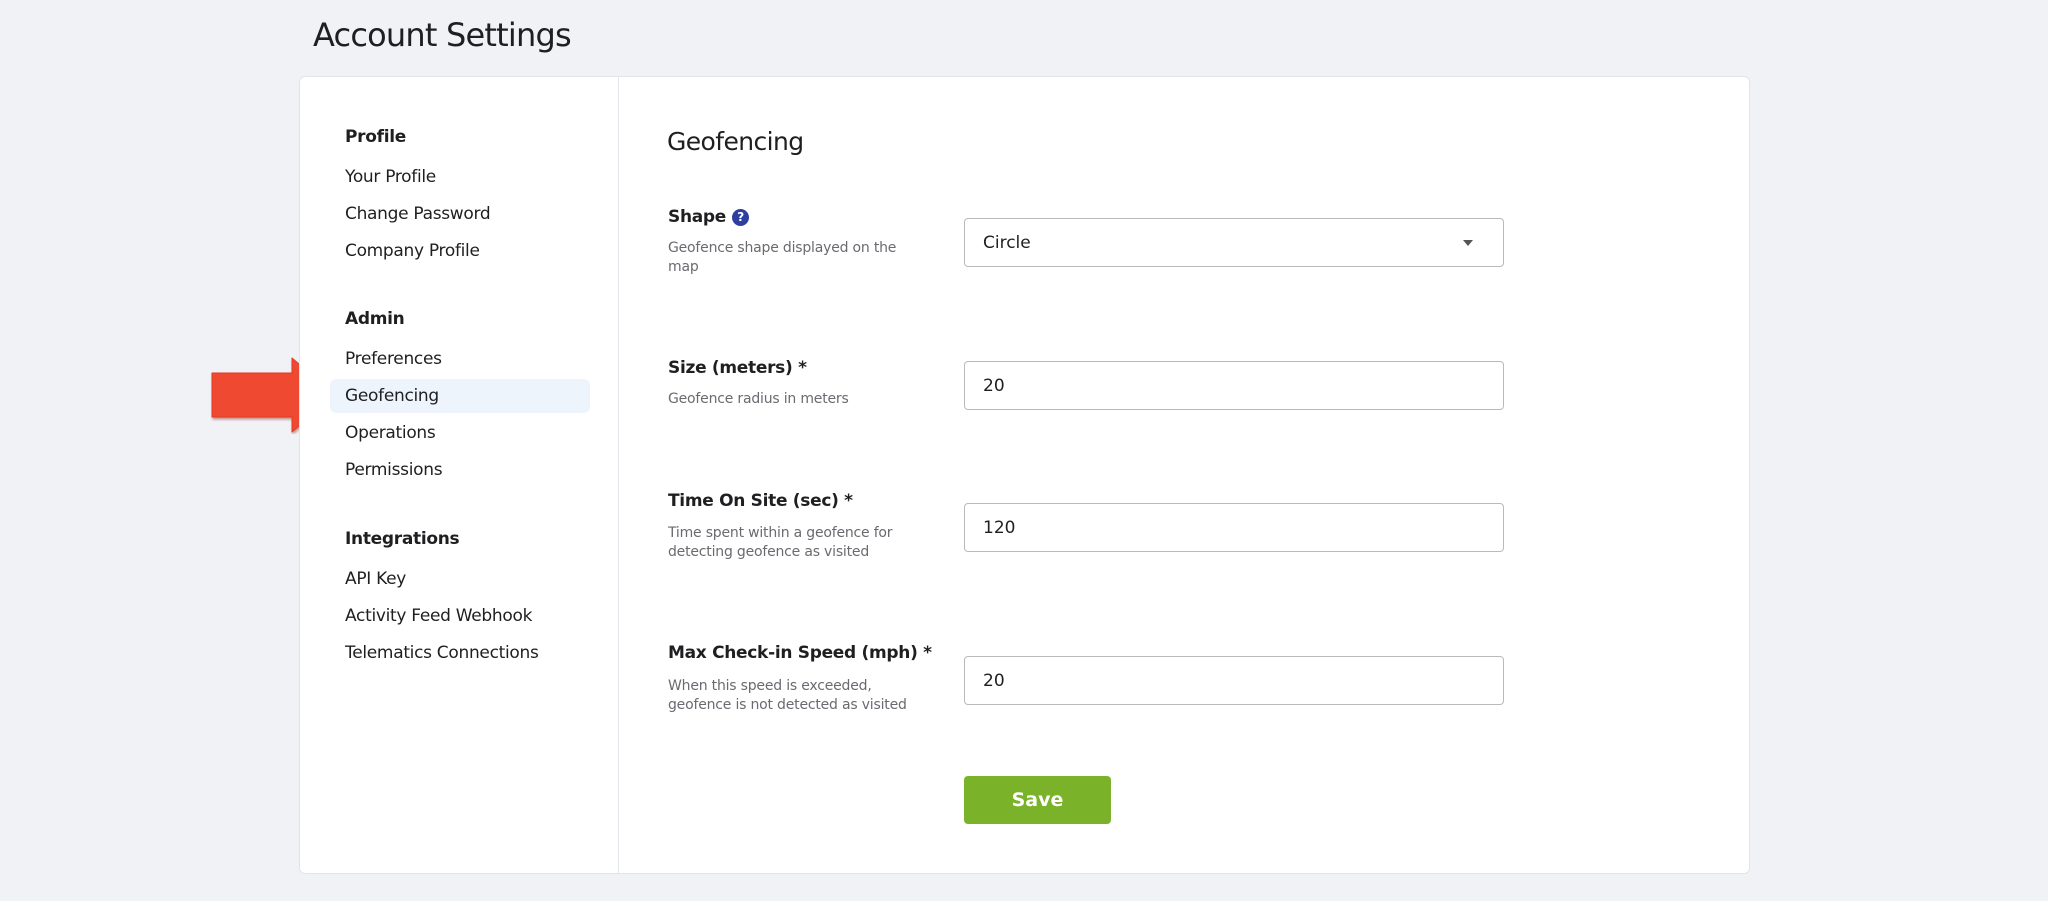 This screenshot has height=901, width=2048. I want to click on shape-label-text: Shape, so click(697, 217).